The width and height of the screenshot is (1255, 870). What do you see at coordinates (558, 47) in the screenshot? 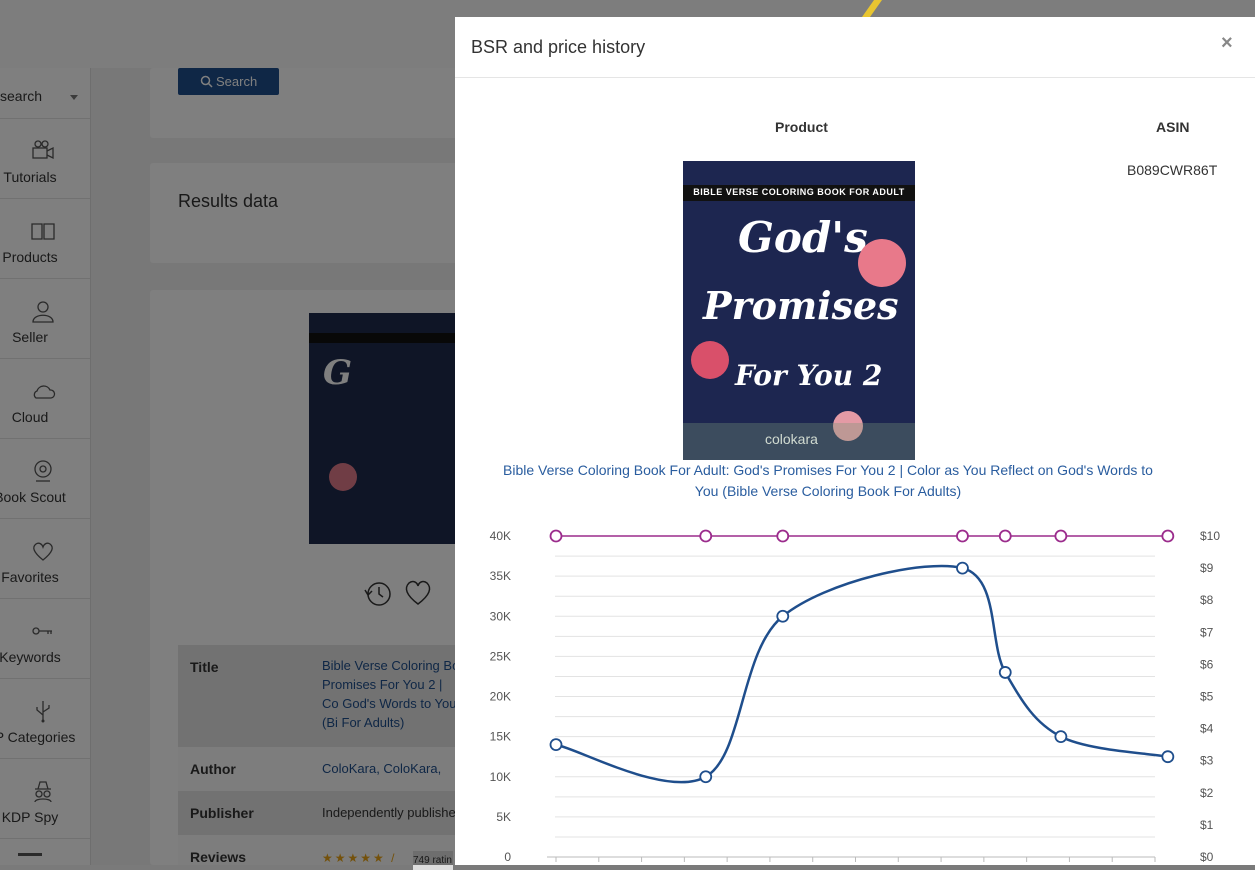
I see `modal-title: BSR and price history` at bounding box center [558, 47].